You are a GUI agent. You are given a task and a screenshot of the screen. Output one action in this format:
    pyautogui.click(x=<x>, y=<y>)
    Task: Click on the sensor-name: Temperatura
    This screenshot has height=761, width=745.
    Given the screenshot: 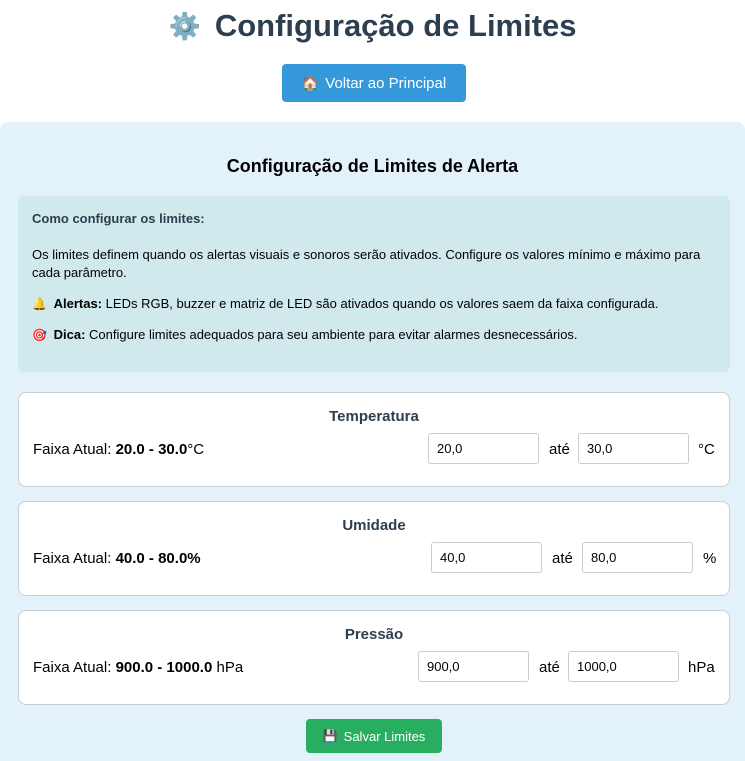 What is the action you would take?
    pyautogui.click(x=374, y=416)
    